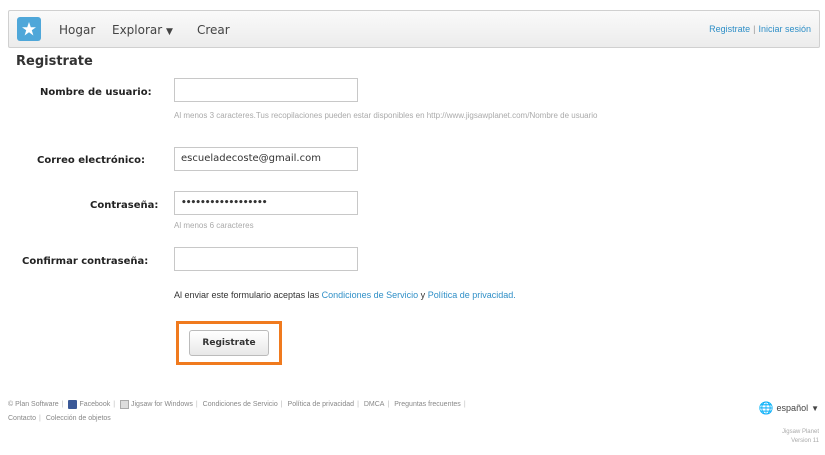 This screenshot has height=455, width=825. What do you see at coordinates (137, 30) in the screenshot?
I see `nav-explore-label: Explorar` at bounding box center [137, 30].